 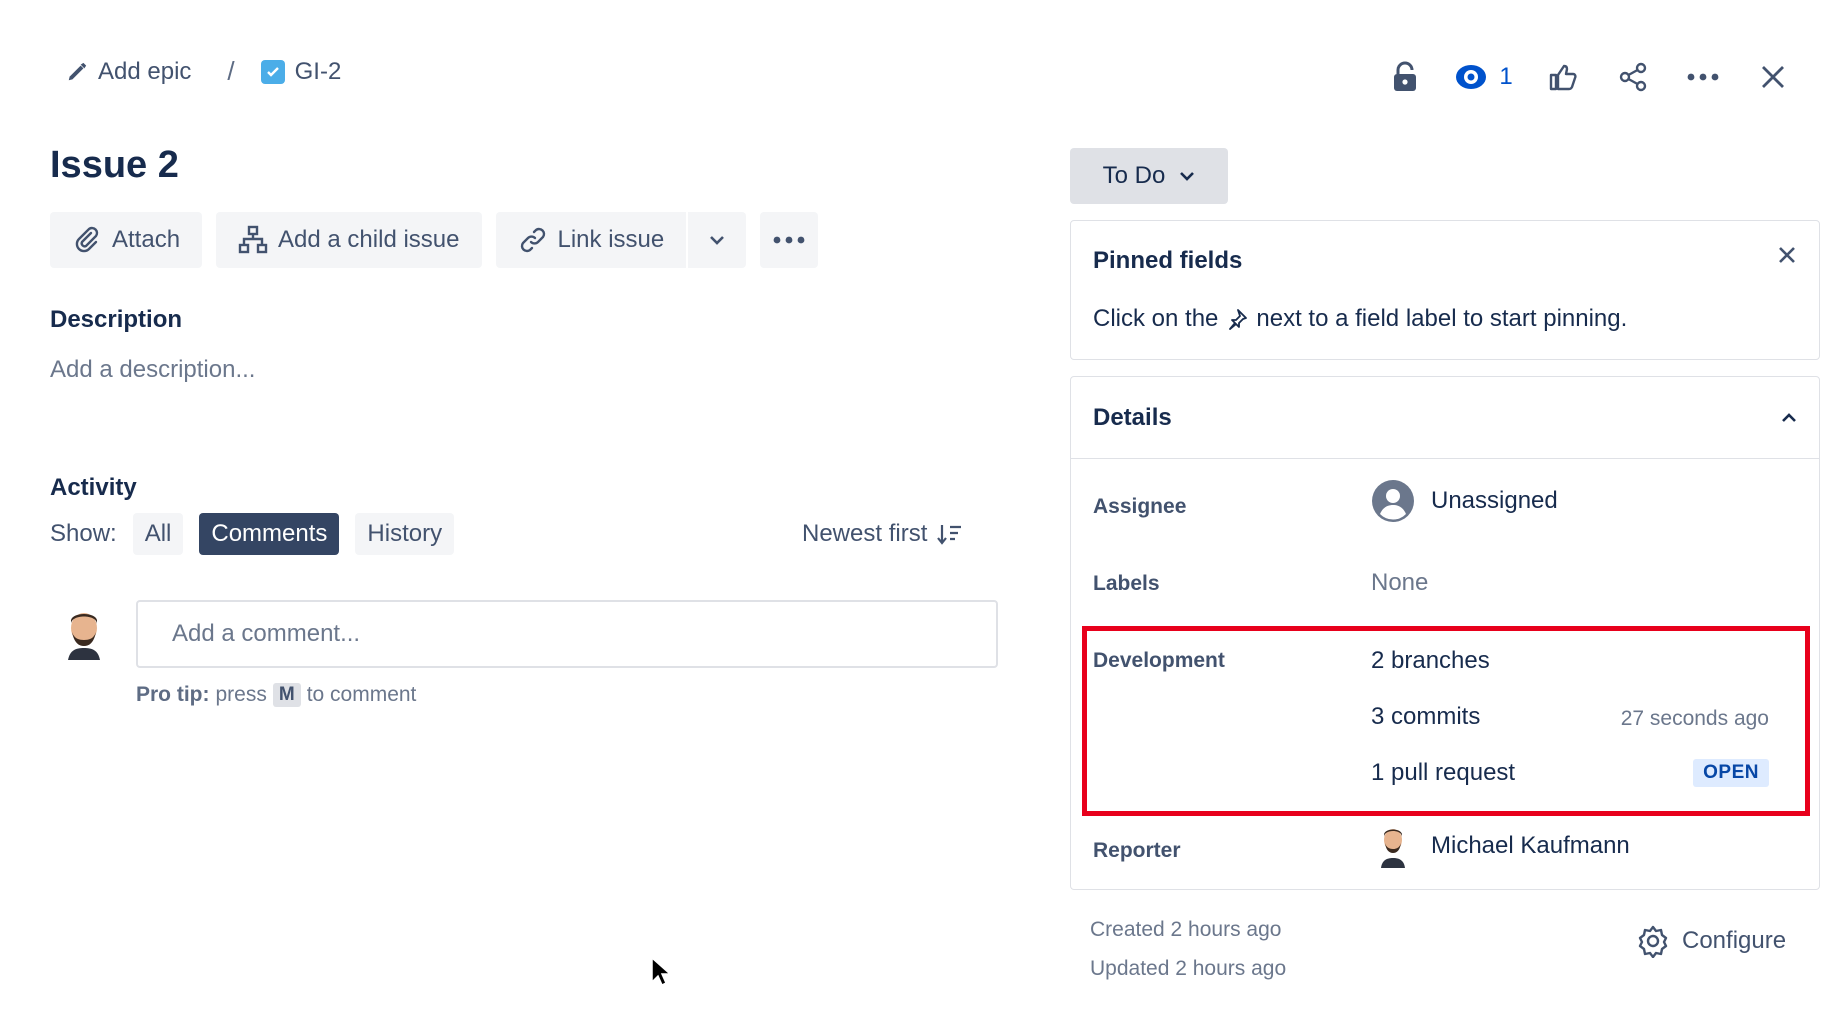 I want to click on pinned-hint-post: next to a field label to start pinning., so click(x=1442, y=318).